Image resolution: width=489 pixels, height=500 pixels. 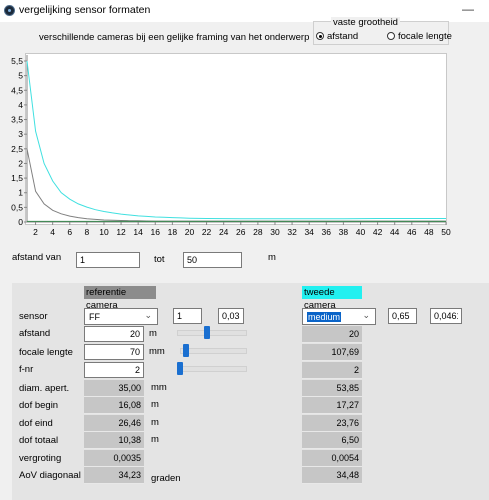 What do you see at coordinates (332, 370) in the screenshot?
I see `sec-fnr-value: 2` at bounding box center [332, 370].